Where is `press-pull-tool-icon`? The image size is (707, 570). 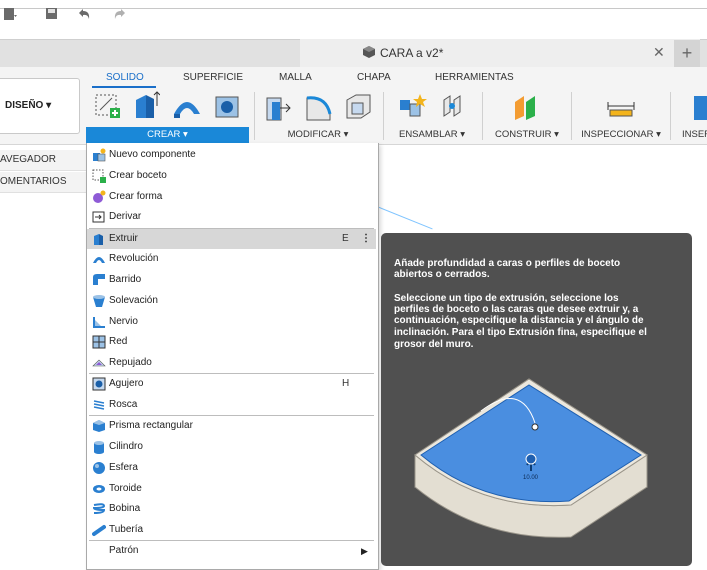
press-pull-tool-icon is located at coordinates (278, 106).